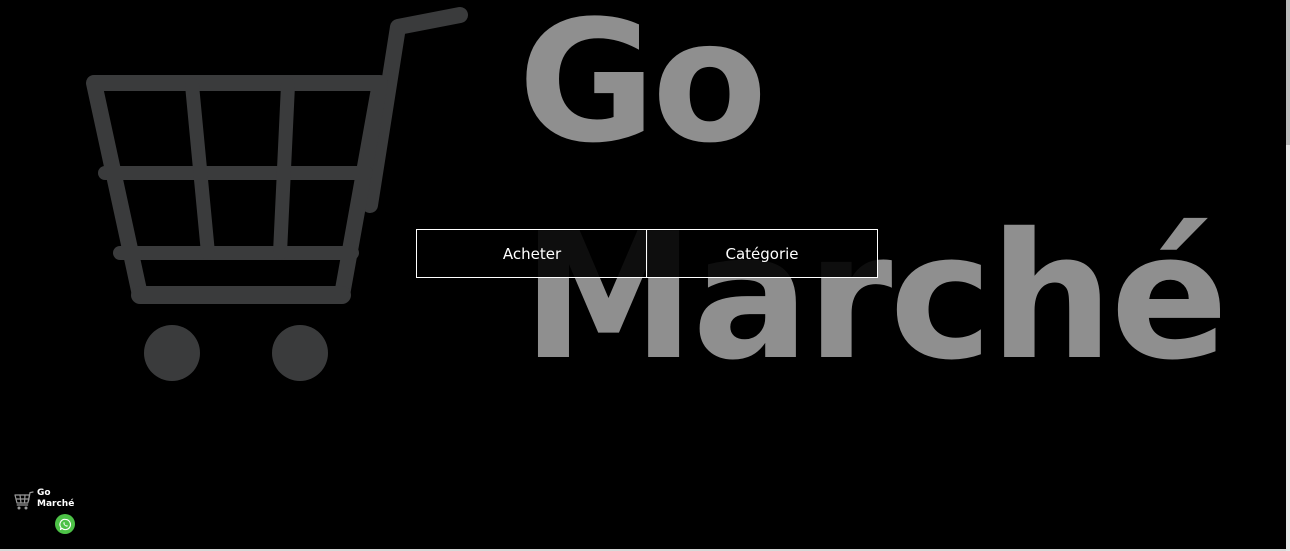  Describe the element at coordinates (532, 253) in the screenshot. I see `buy-button: Acheter` at that location.